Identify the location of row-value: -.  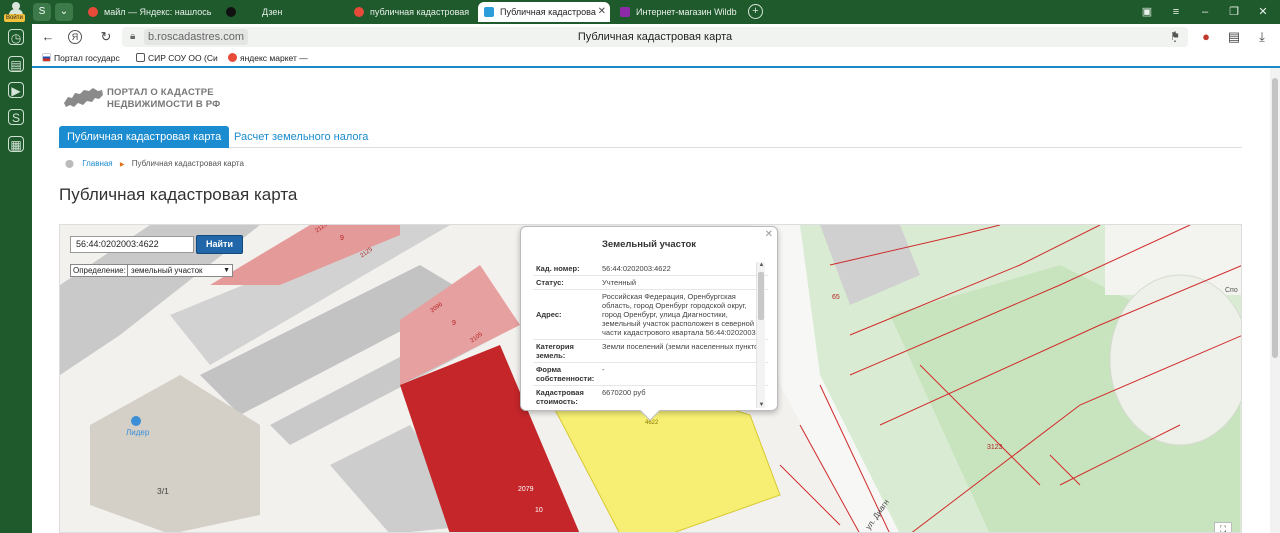
(603, 369).